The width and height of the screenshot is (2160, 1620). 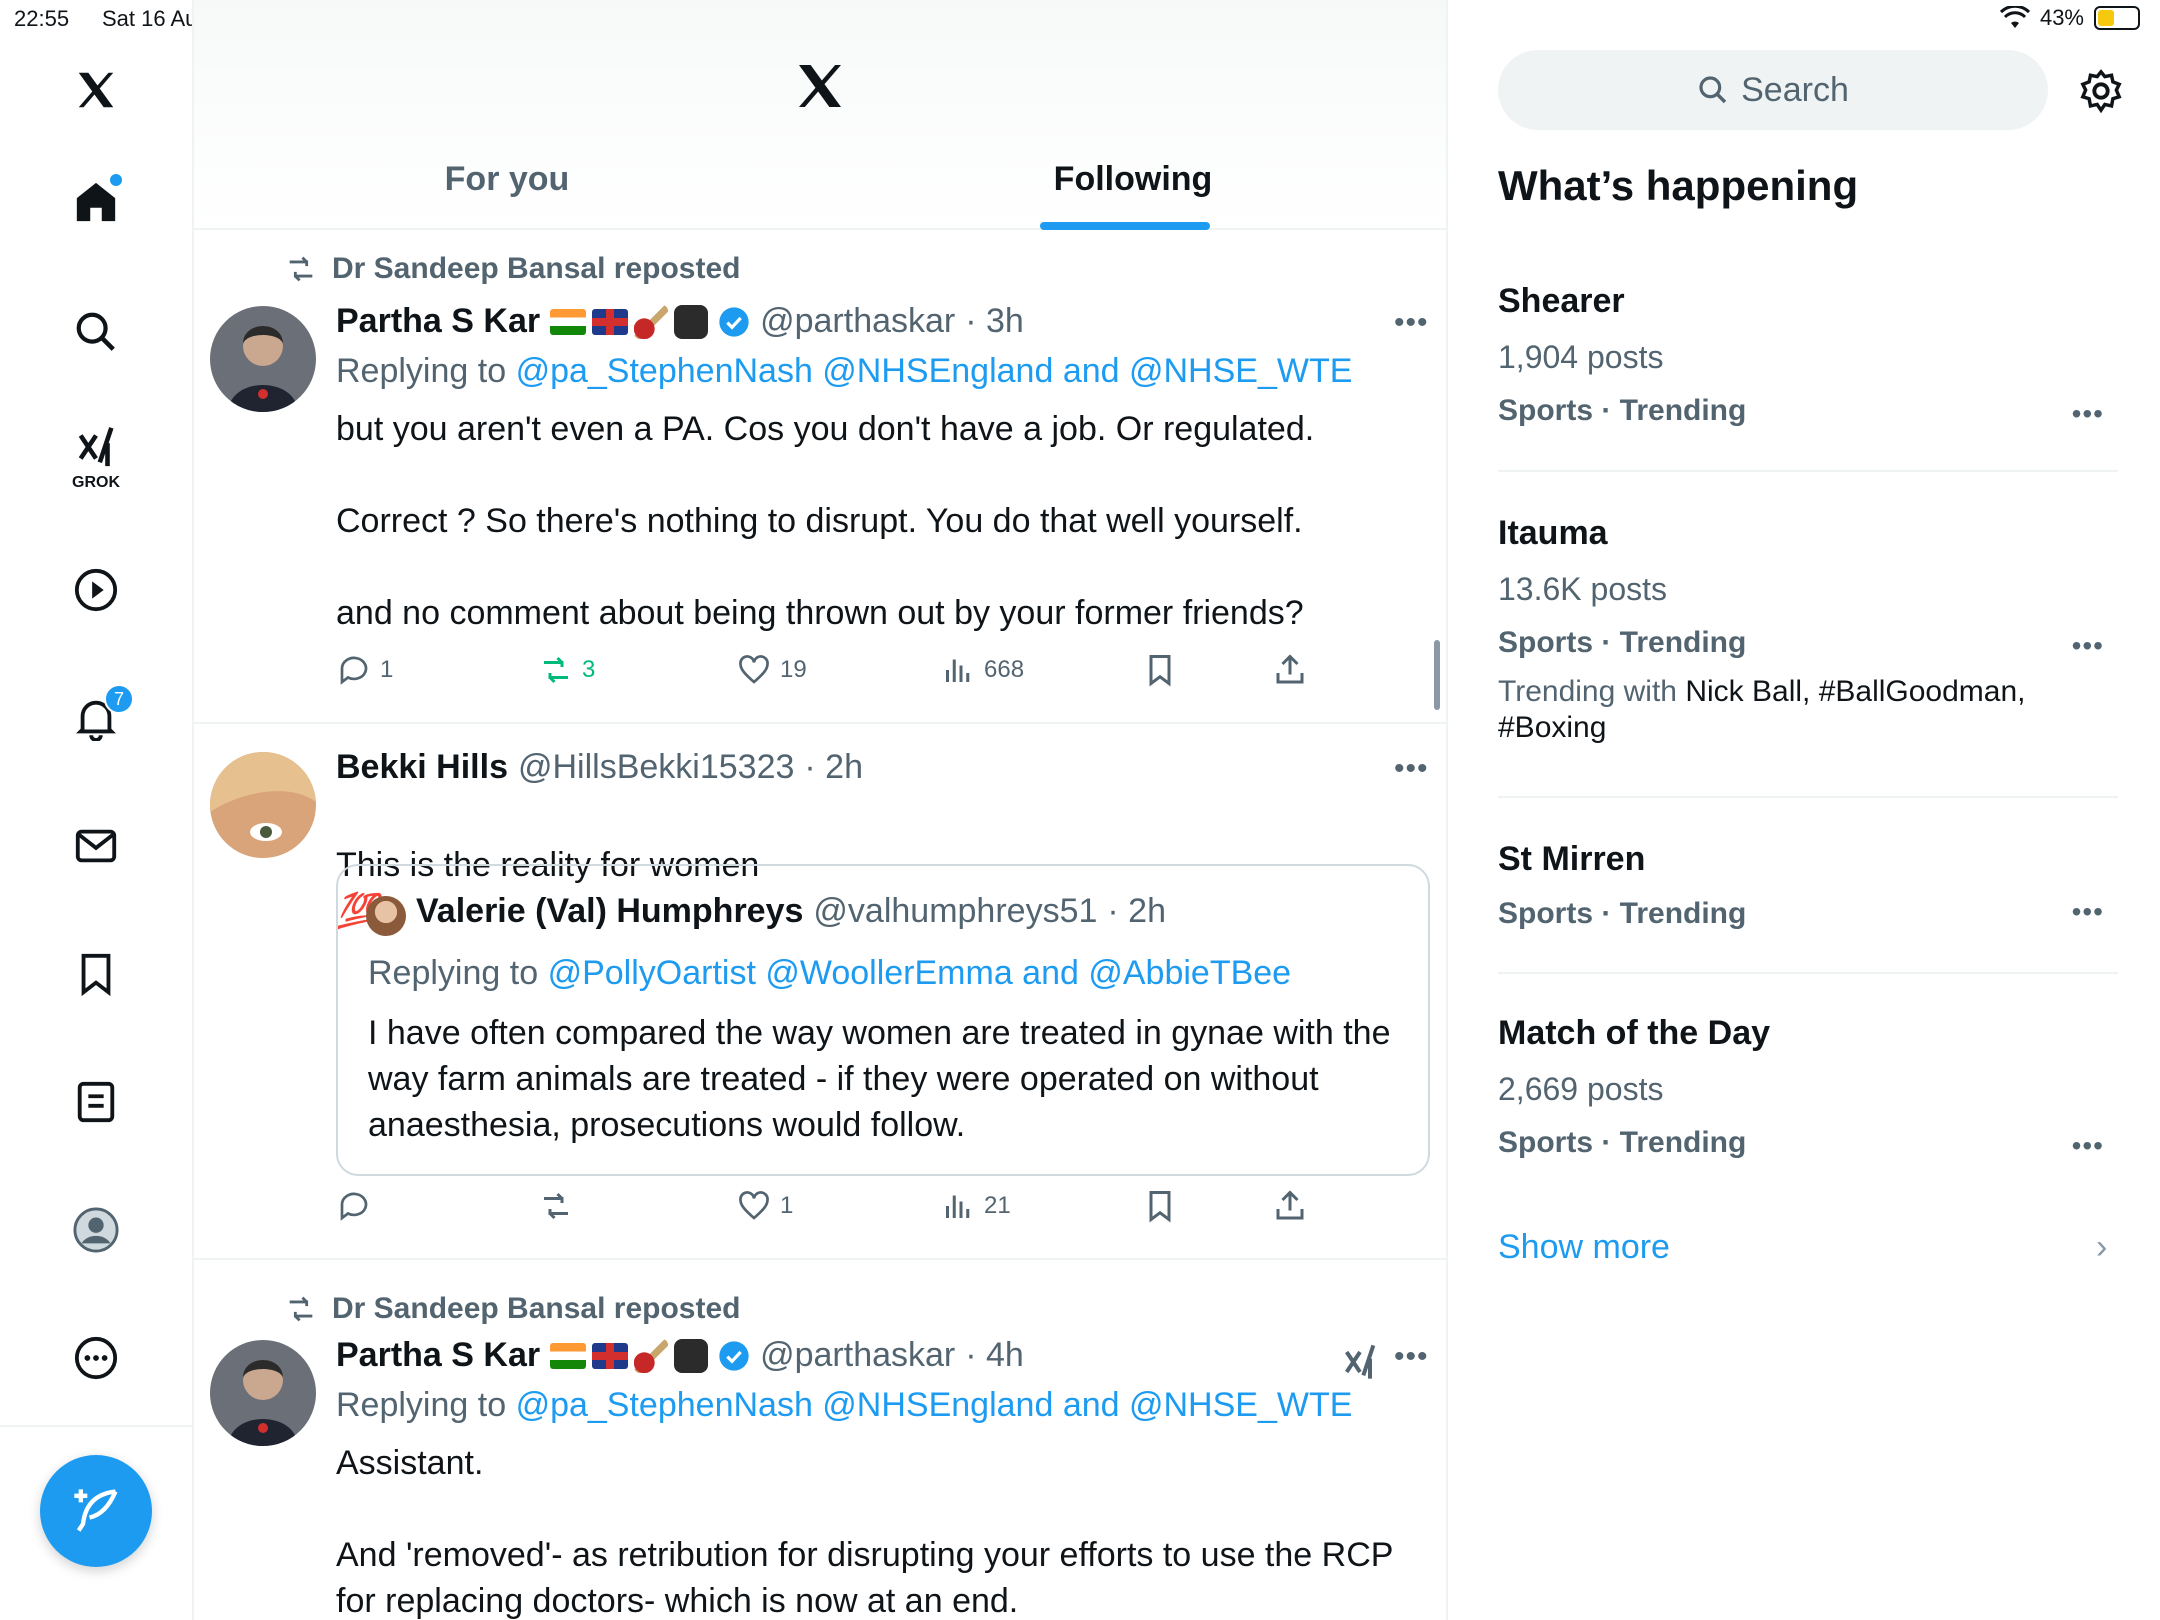 What do you see at coordinates (994, 1355) in the screenshot?
I see `tweet-time: · 4h` at bounding box center [994, 1355].